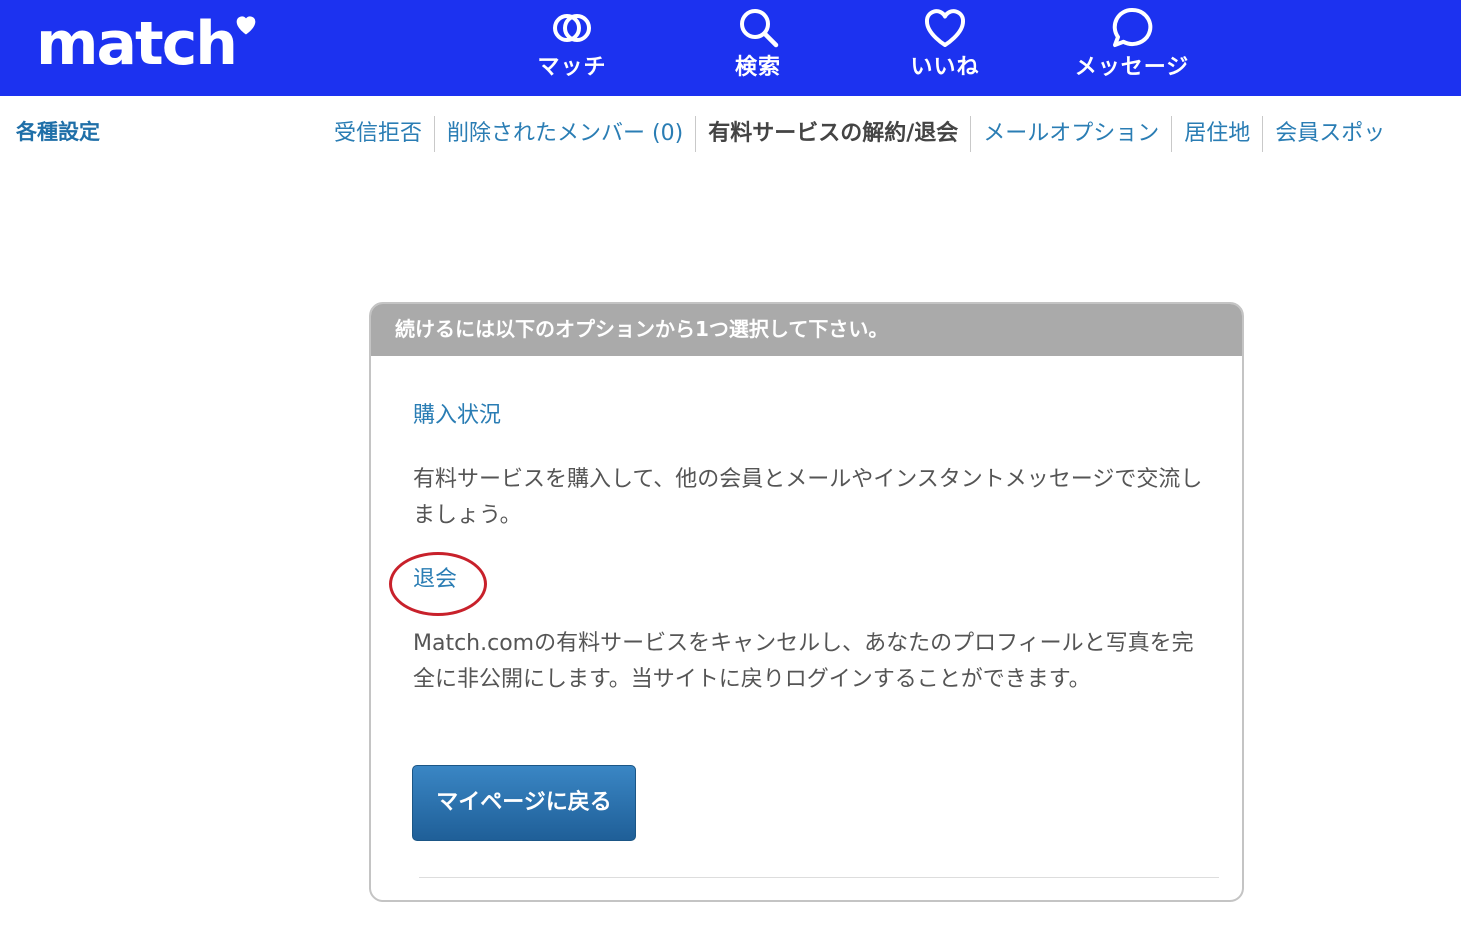  I want to click on nav-likes-label: いいね, so click(945, 67).